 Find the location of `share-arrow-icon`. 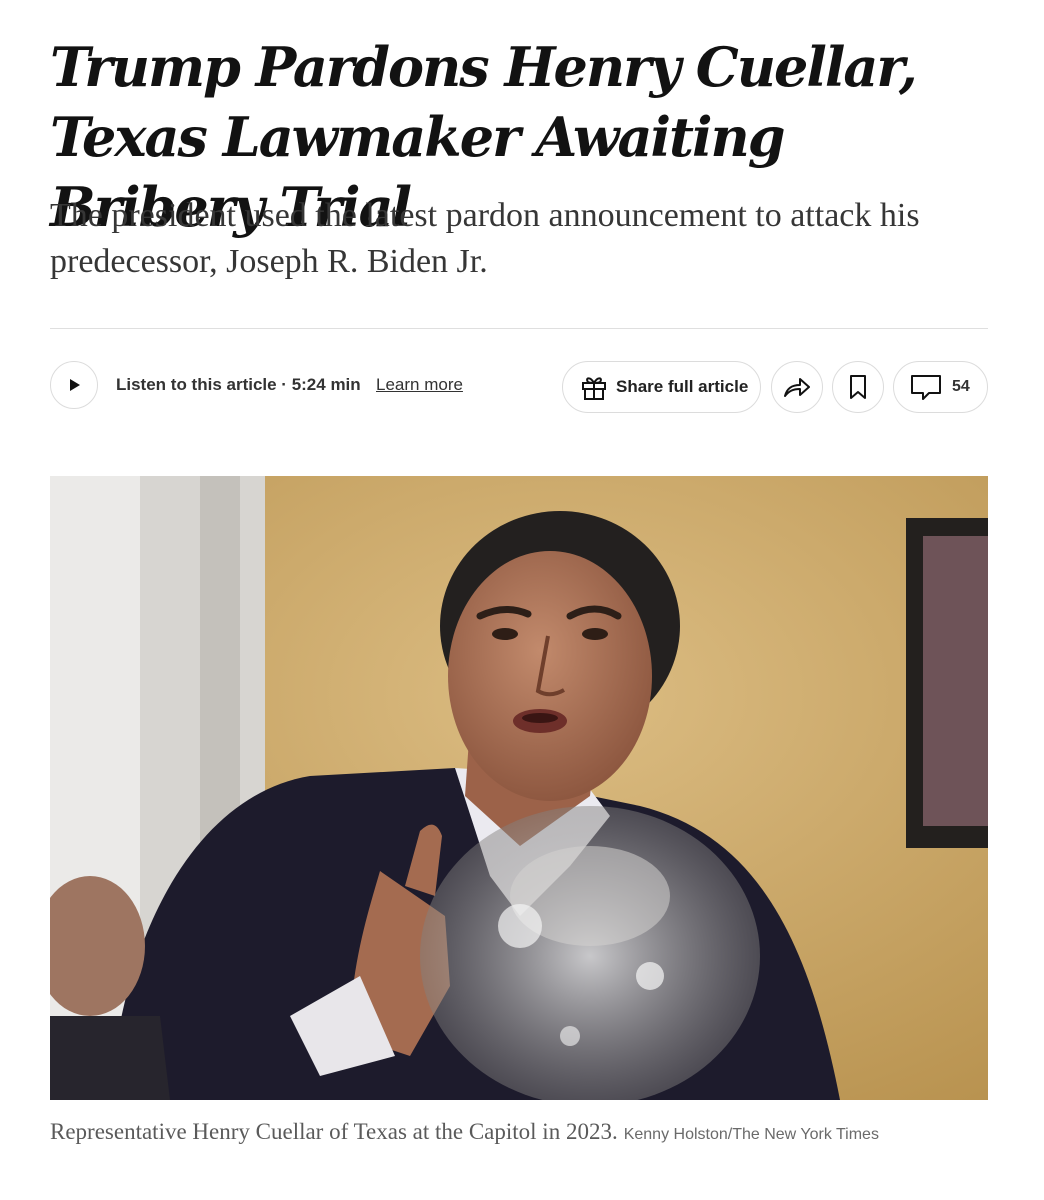

share-arrow-icon is located at coordinates (797, 387).